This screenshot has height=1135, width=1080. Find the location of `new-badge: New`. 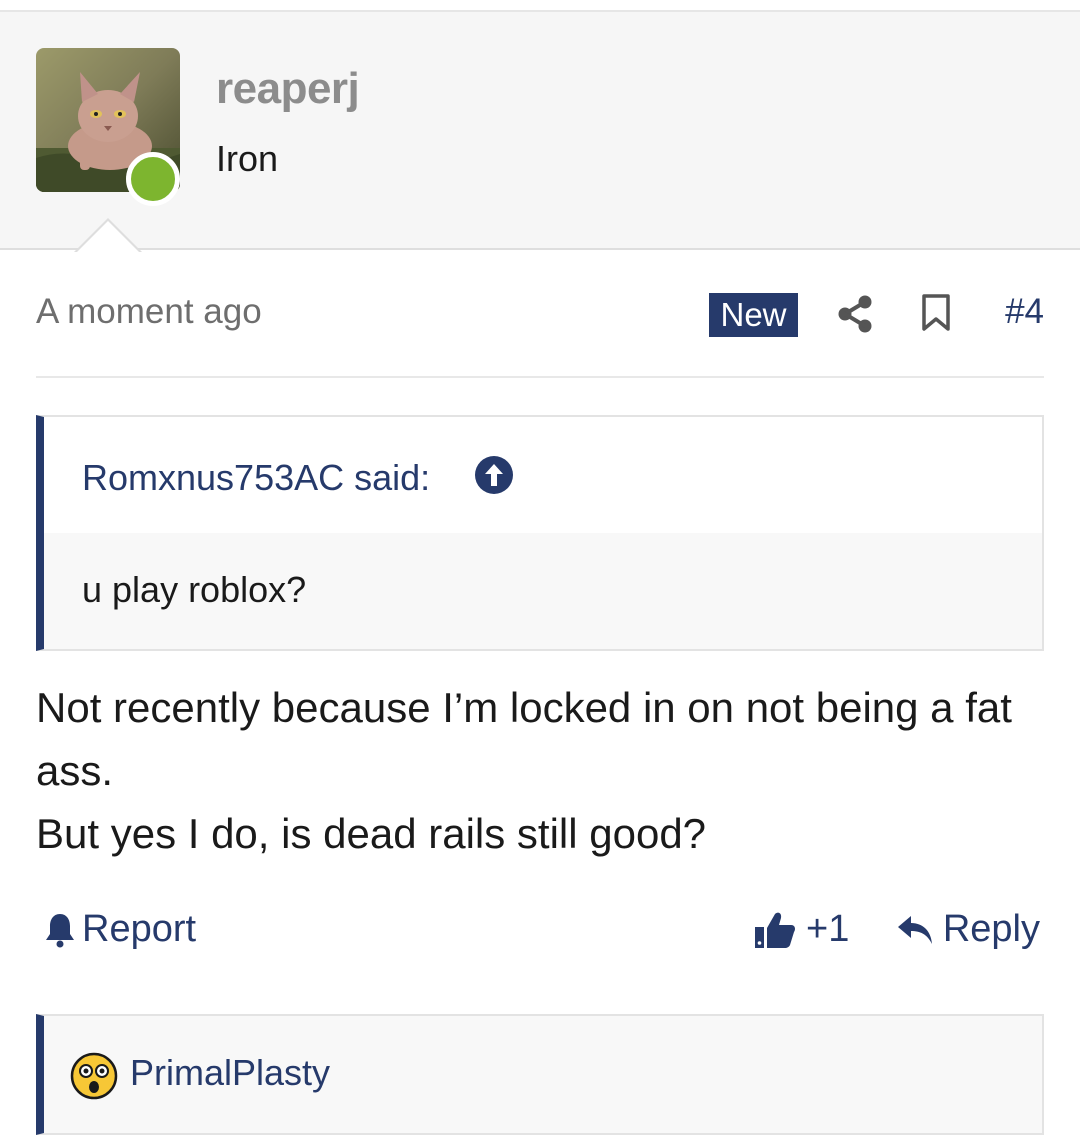

new-badge: New is located at coordinates (753, 315).